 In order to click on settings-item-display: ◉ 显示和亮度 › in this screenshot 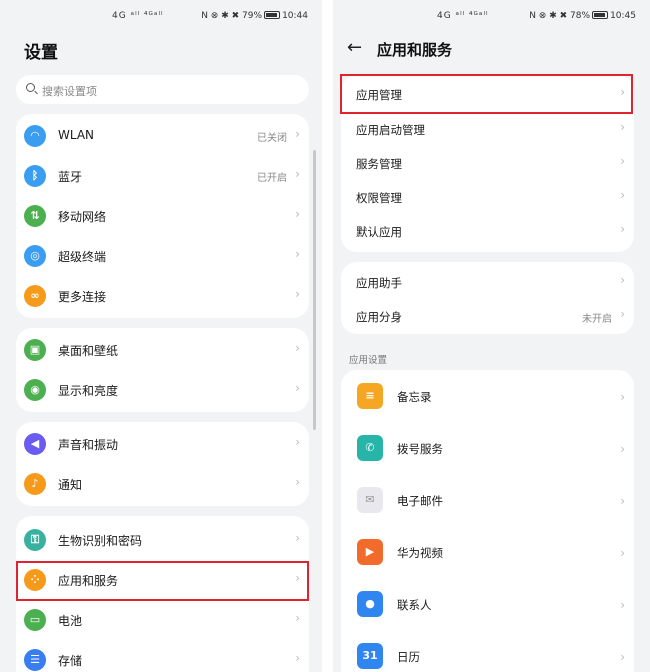, I will do `click(162, 390)`.